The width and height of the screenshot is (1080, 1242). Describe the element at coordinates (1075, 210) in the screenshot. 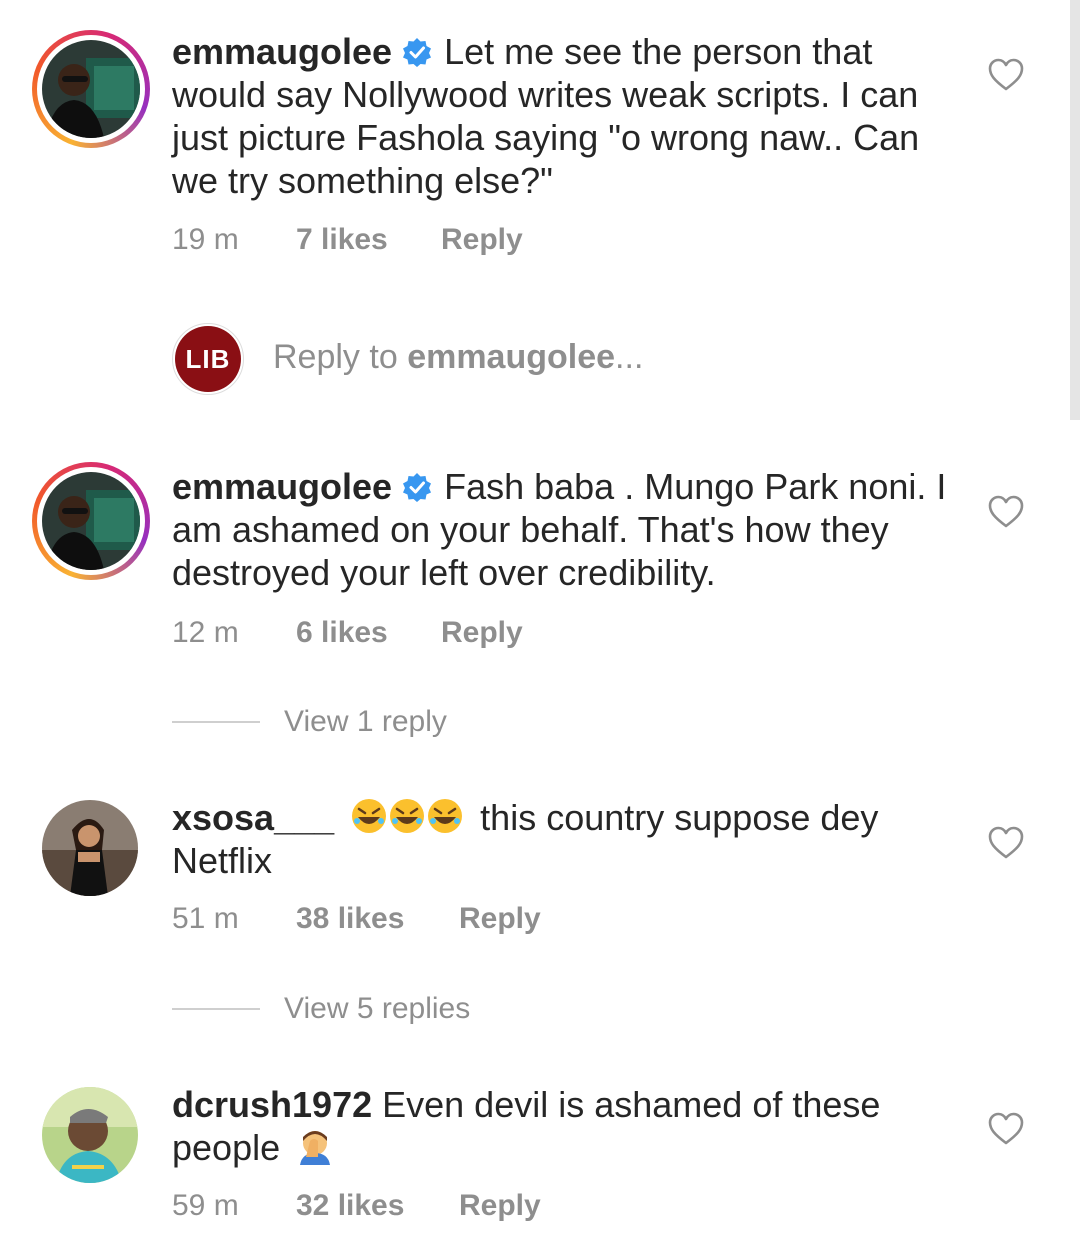

I see `scrollbar` at that location.